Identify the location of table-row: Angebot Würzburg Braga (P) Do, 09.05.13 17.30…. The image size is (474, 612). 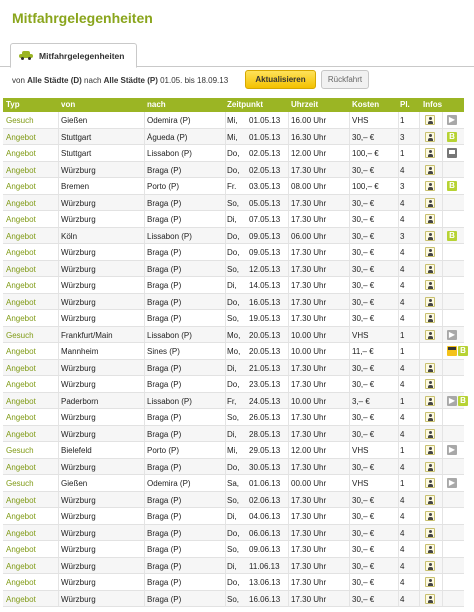
(233, 252).